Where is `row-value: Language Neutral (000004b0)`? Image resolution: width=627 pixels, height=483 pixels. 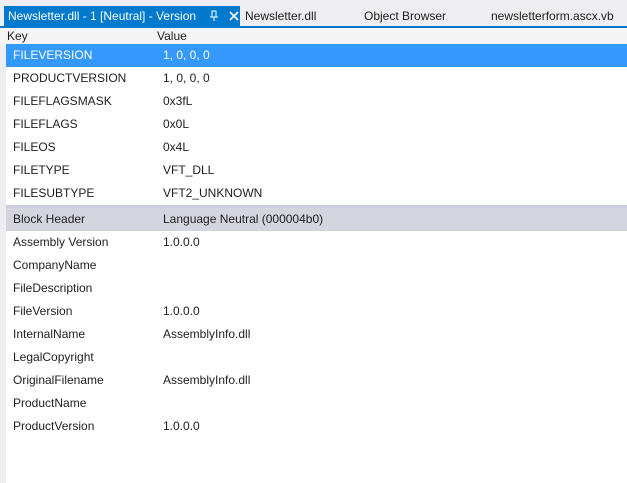
row-value: Language Neutral (000004b0) is located at coordinates (243, 219).